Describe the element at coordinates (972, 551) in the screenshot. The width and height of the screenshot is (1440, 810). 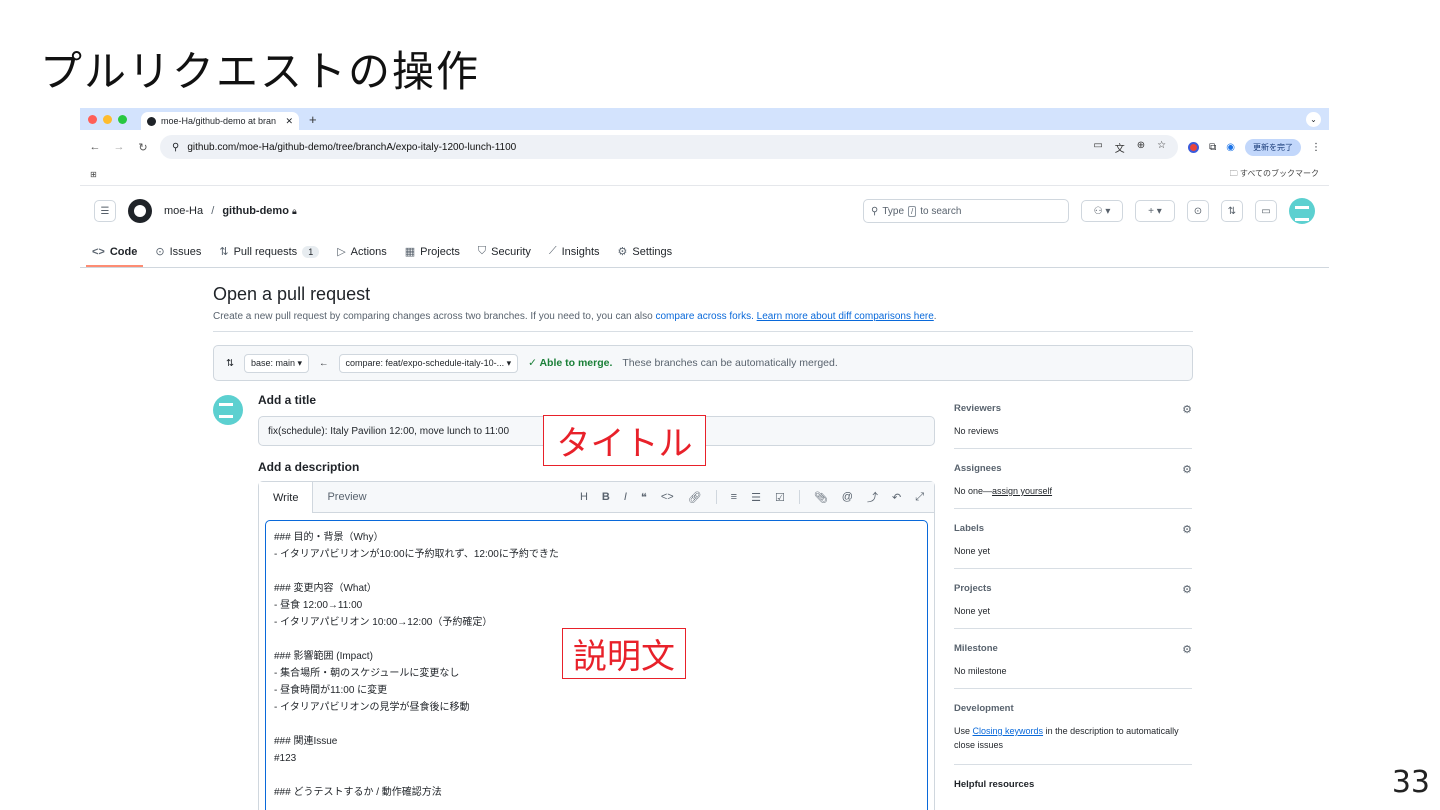
I see `labels-value: None yet` at that location.